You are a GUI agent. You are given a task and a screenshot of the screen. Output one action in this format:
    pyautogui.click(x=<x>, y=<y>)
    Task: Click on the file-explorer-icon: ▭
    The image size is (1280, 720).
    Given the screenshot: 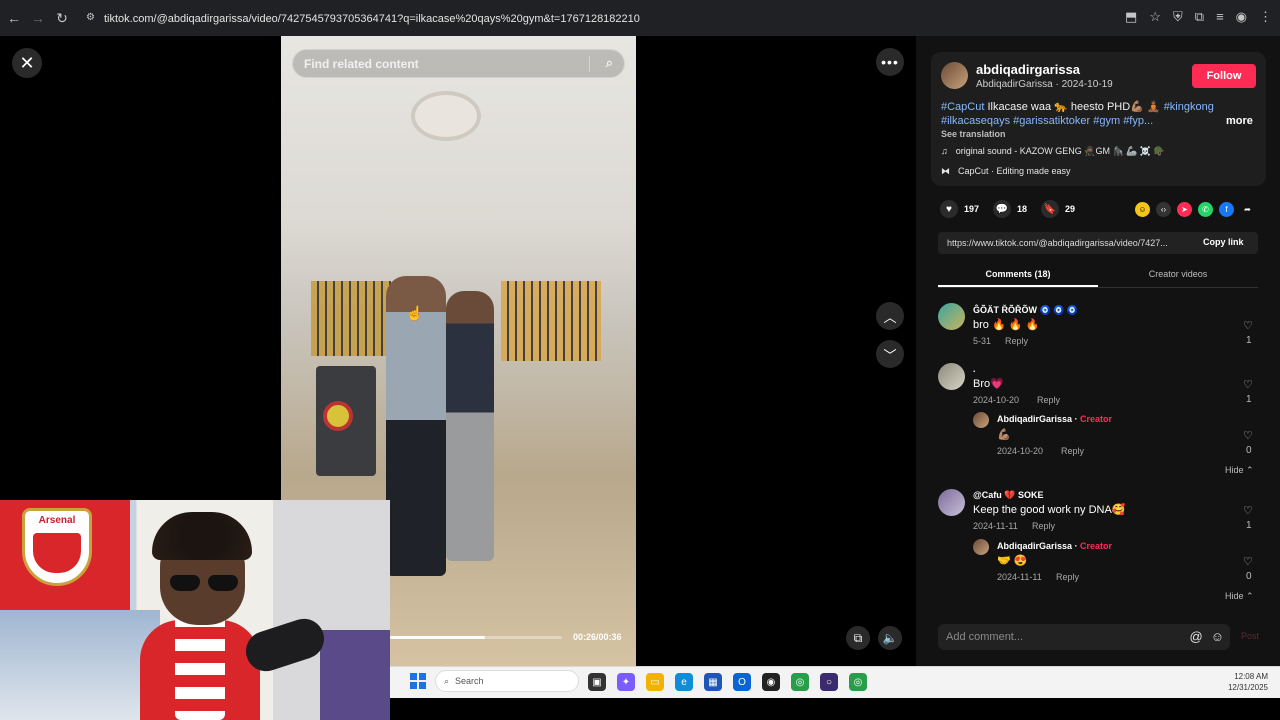 What is the action you would take?
    pyautogui.click(x=655, y=682)
    